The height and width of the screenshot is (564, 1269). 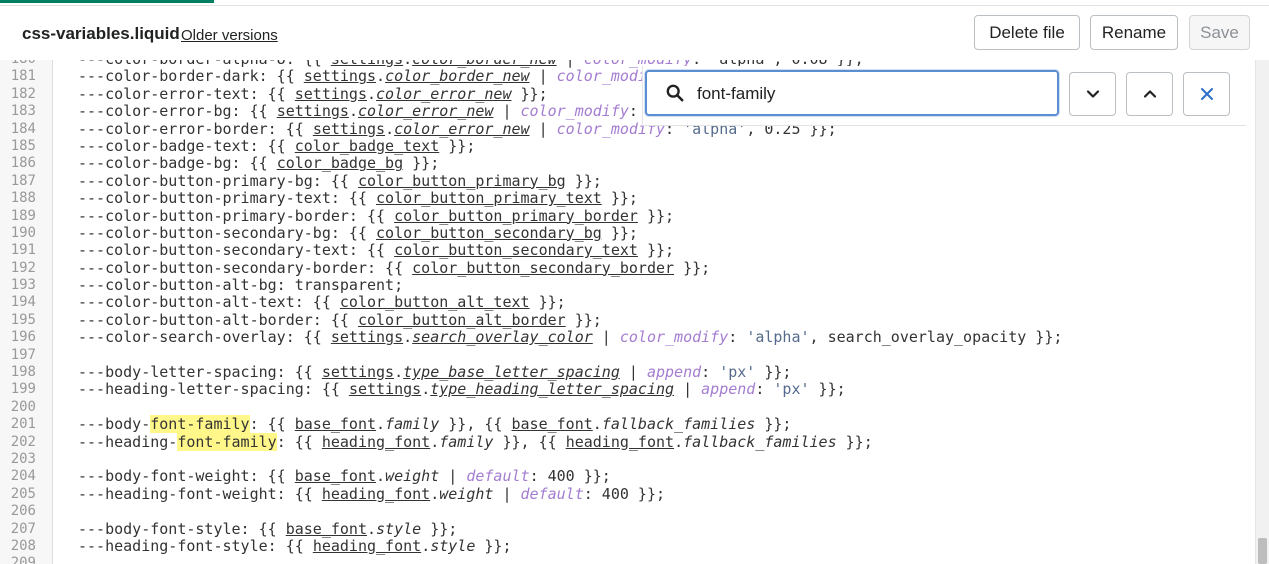 I want to click on find-input-box, so click(x=852, y=93).